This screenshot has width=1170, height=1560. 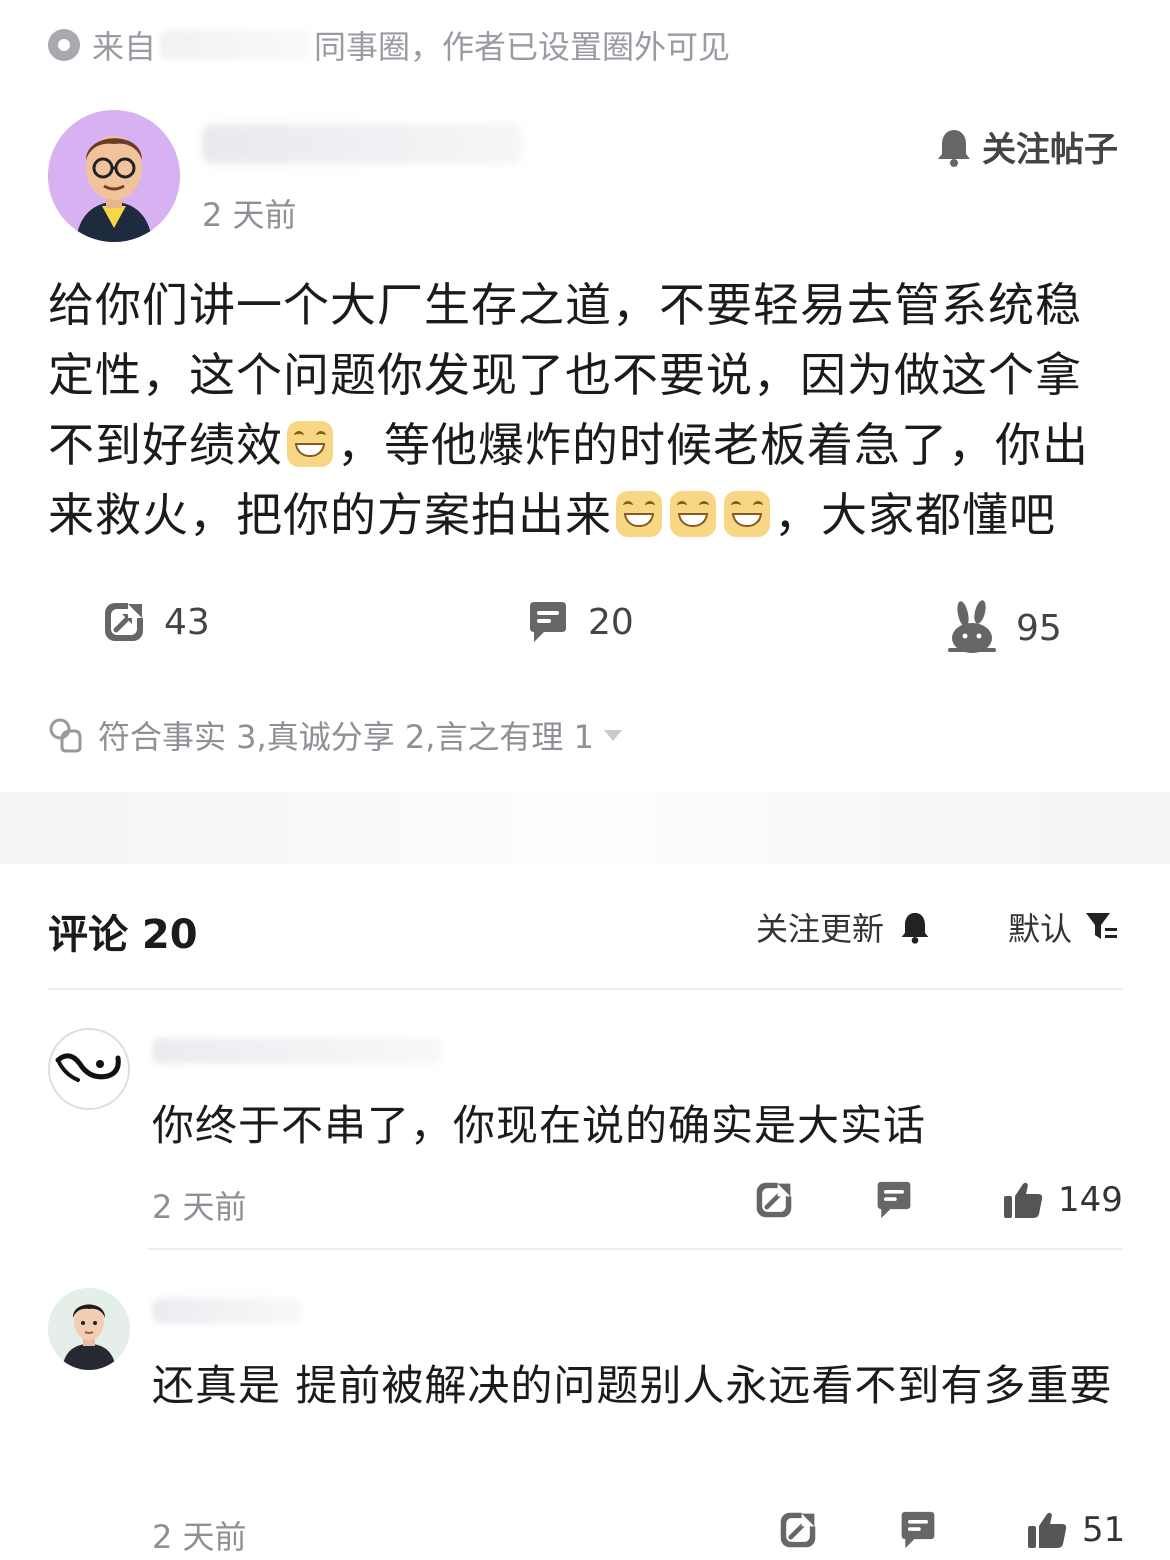 What do you see at coordinates (1050, 150) in the screenshot?
I see `follow-post-label: 关注帖子` at bounding box center [1050, 150].